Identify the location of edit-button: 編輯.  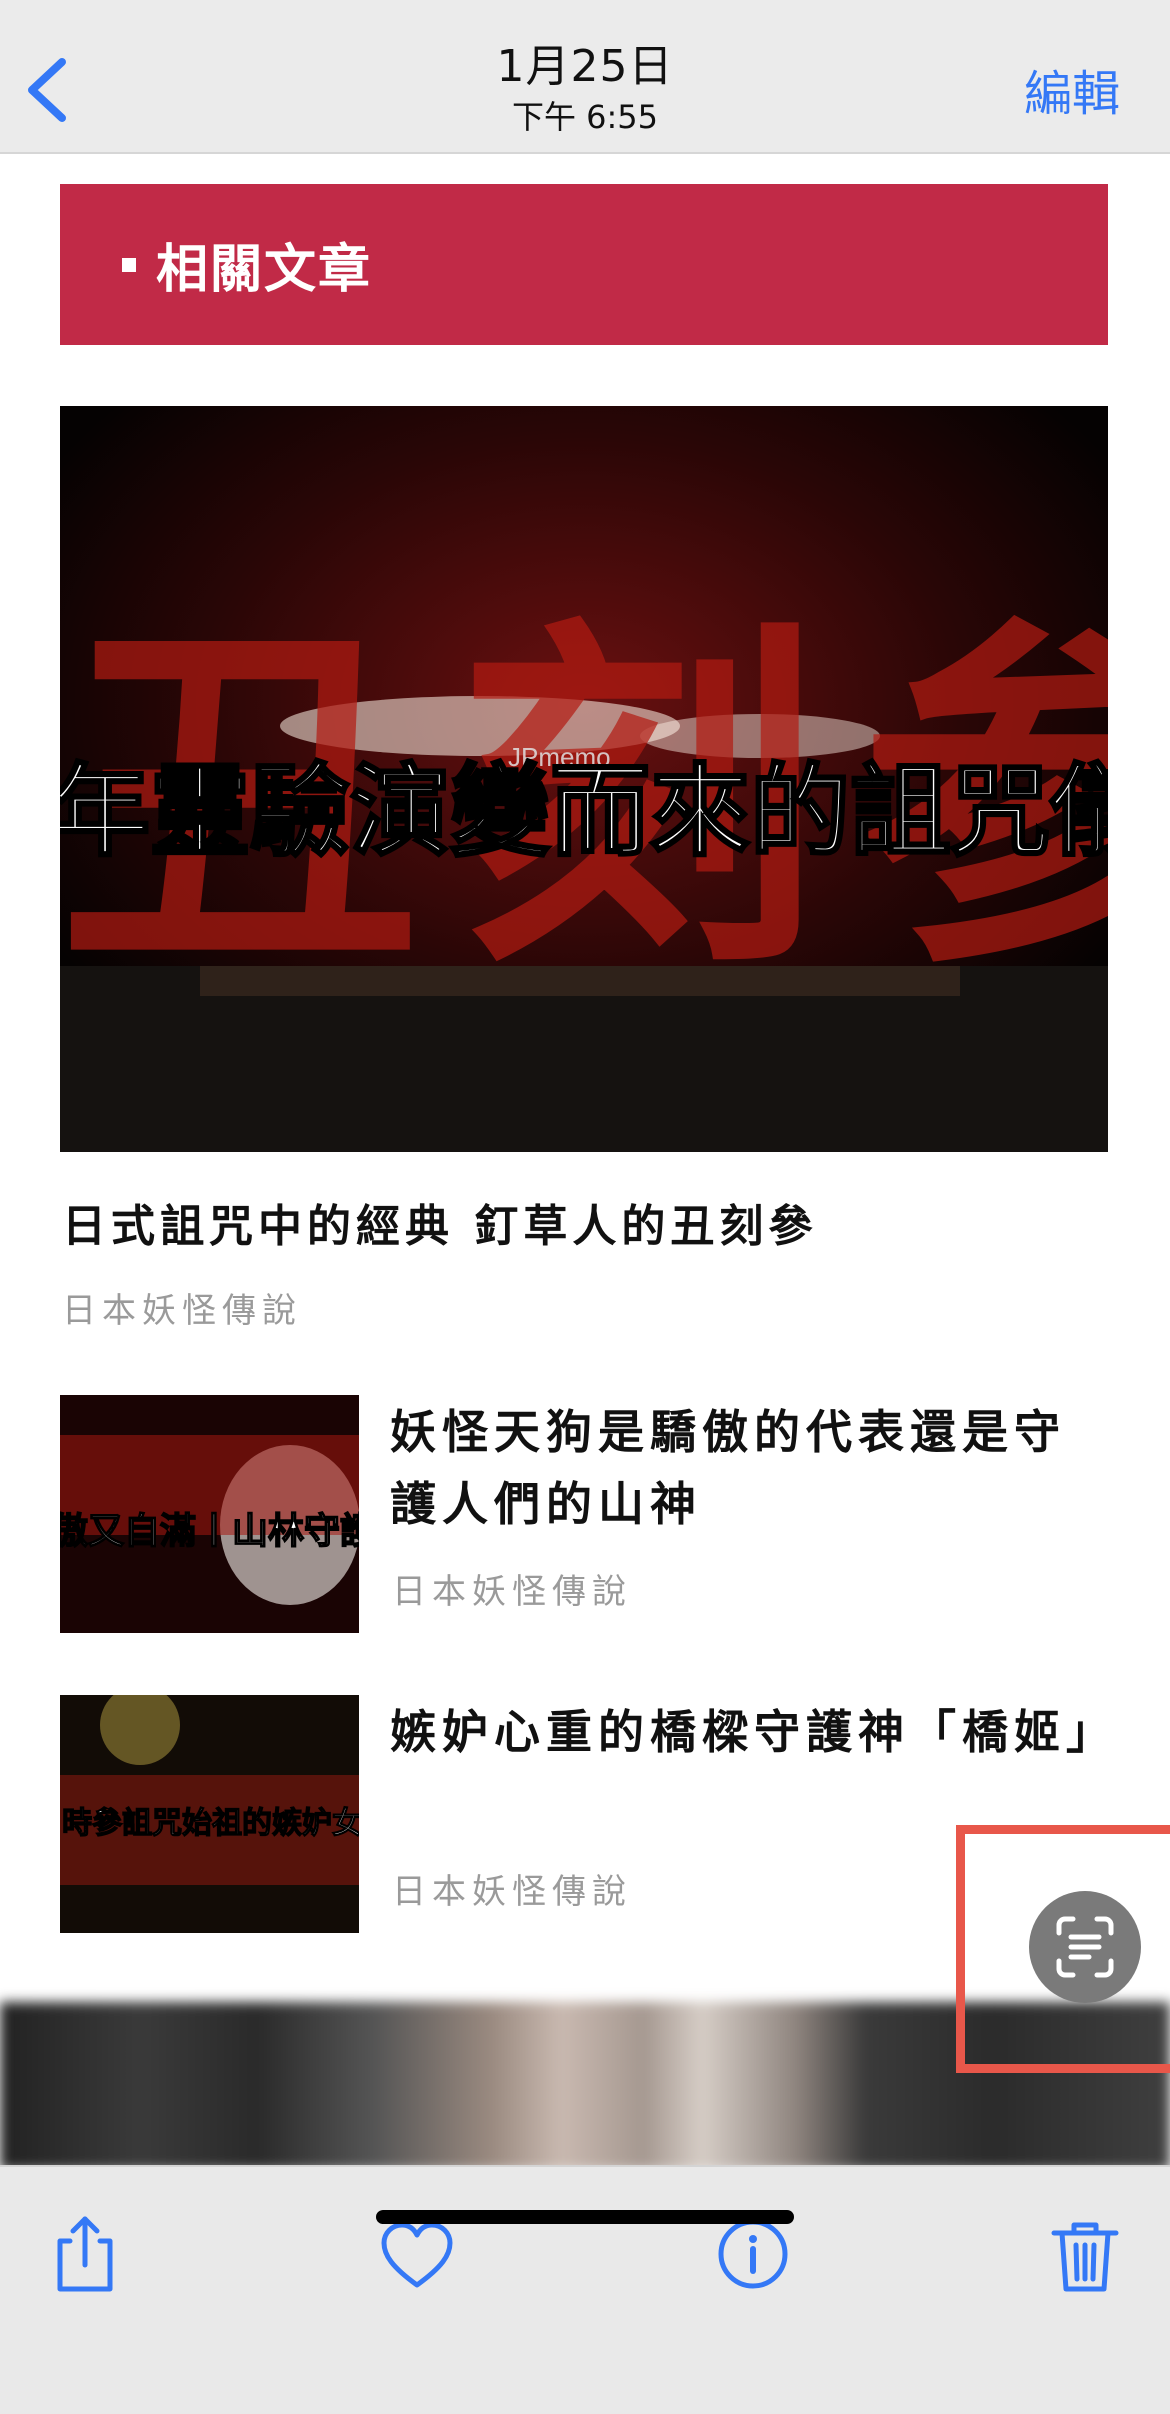
(1072, 89).